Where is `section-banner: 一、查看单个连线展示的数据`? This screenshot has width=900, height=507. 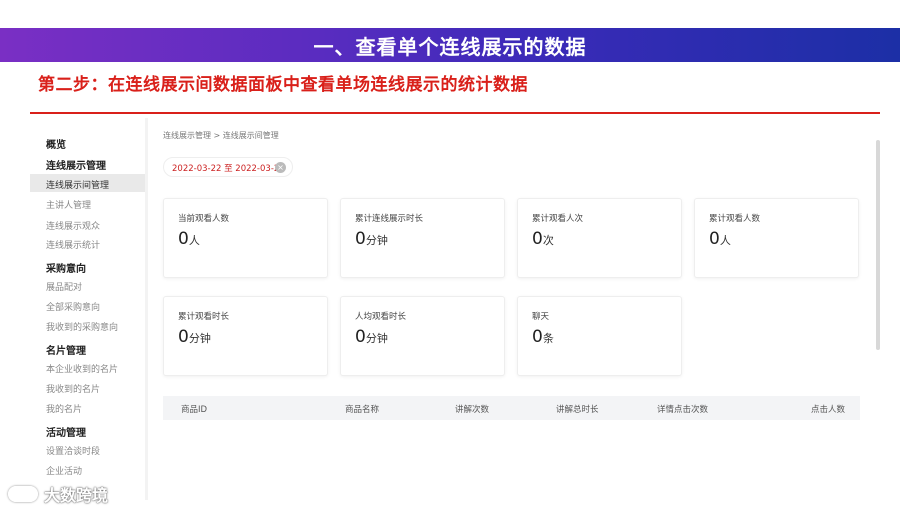
section-banner: 一、查看单个连线展示的数据 is located at coordinates (450, 45).